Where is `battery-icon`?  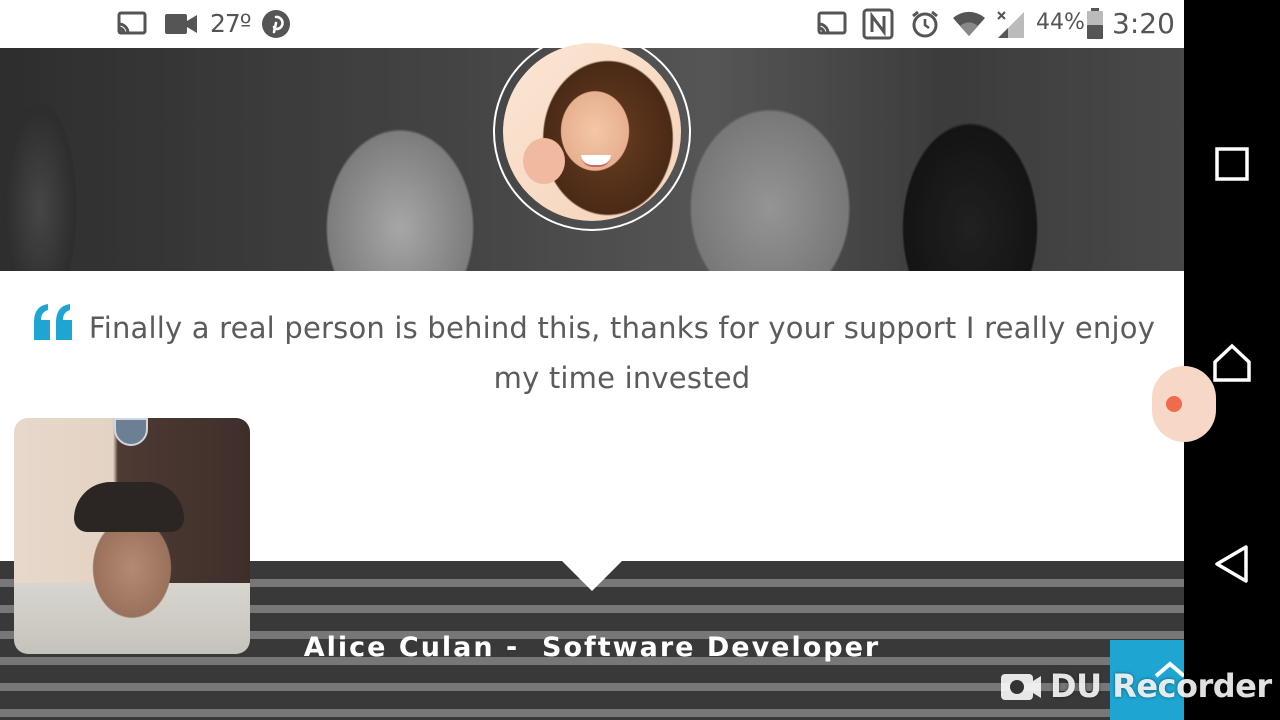
battery-icon is located at coordinates (1095, 23).